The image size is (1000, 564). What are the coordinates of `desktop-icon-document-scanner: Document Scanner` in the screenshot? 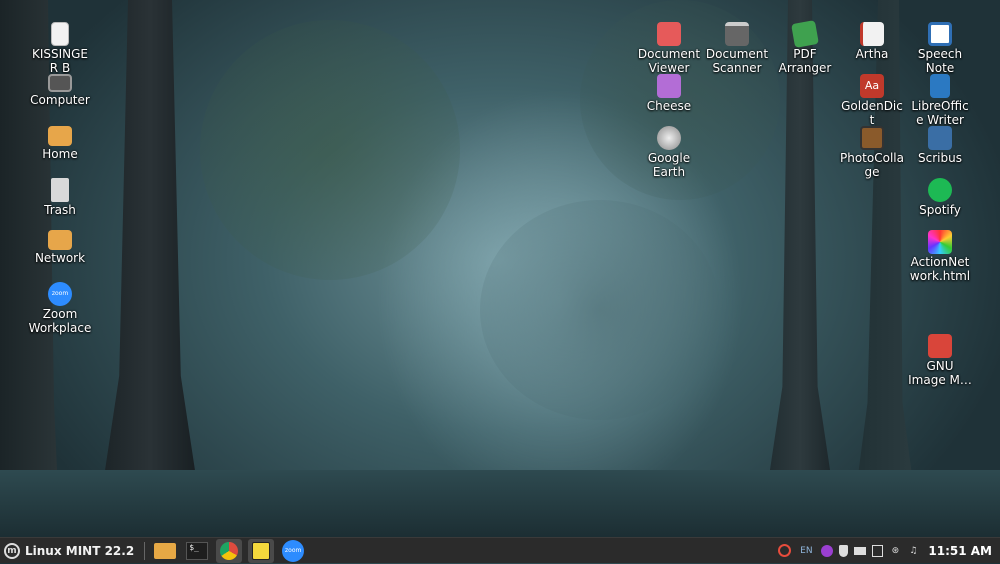 It's located at (737, 48).